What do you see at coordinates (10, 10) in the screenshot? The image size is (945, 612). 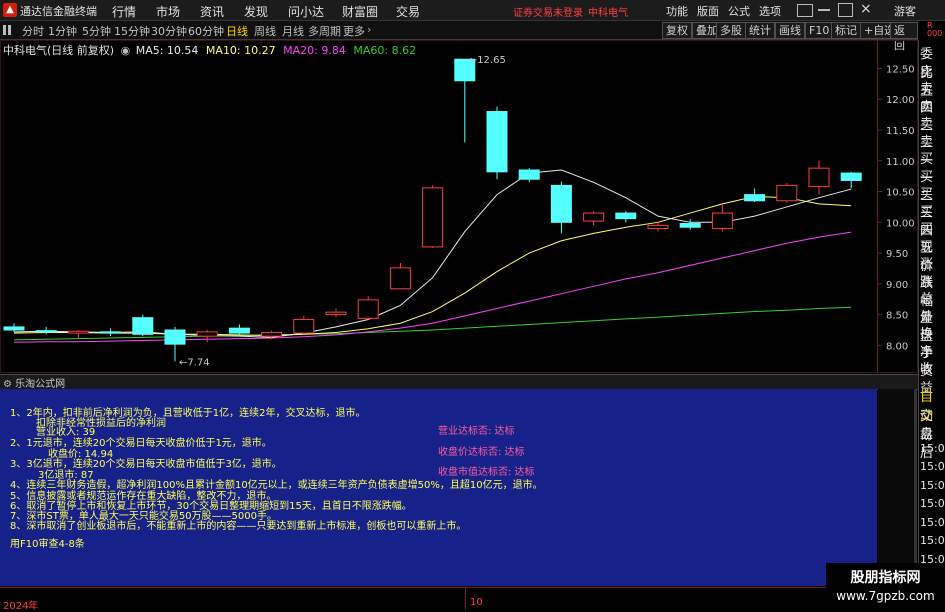 I see `app-logo-icon: ▲` at bounding box center [10, 10].